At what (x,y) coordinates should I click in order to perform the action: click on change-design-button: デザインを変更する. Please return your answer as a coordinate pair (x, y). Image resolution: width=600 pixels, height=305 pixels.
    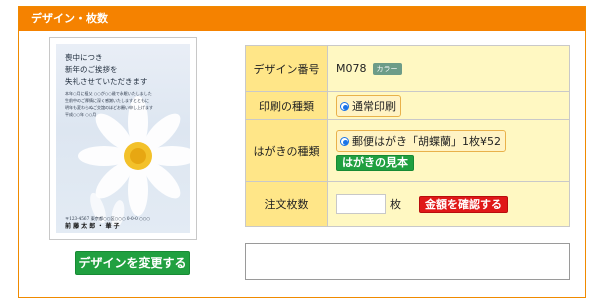
    Looking at the image, I should click on (132, 263).